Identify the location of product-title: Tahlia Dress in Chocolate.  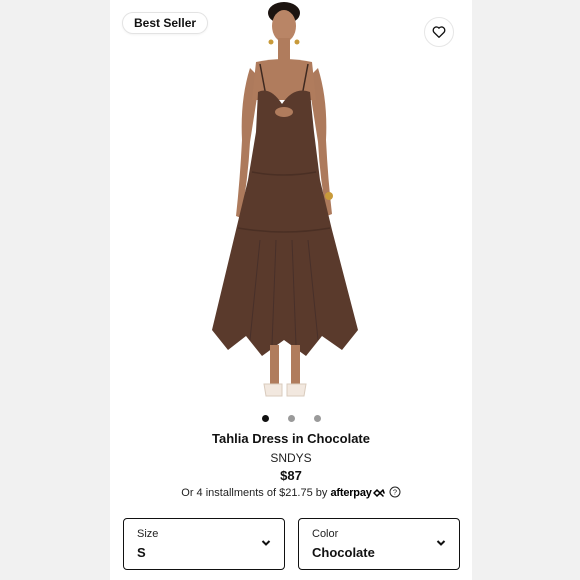
(291, 438).